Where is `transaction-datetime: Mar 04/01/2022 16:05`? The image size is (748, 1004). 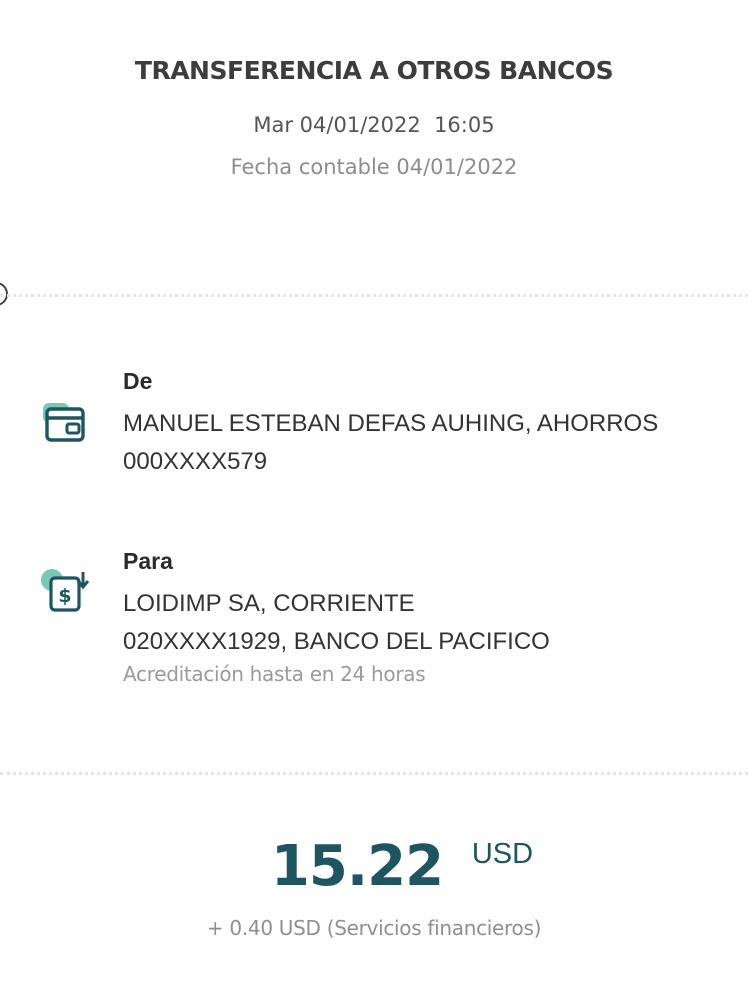 transaction-datetime: Mar 04/01/2022 16:05 is located at coordinates (374, 125).